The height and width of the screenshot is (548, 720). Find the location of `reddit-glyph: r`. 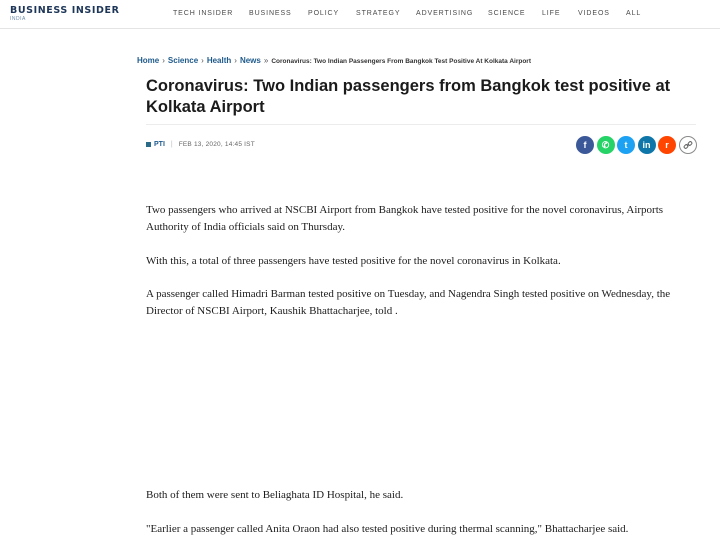

reddit-glyph: r is located at coordinates (667, 145).